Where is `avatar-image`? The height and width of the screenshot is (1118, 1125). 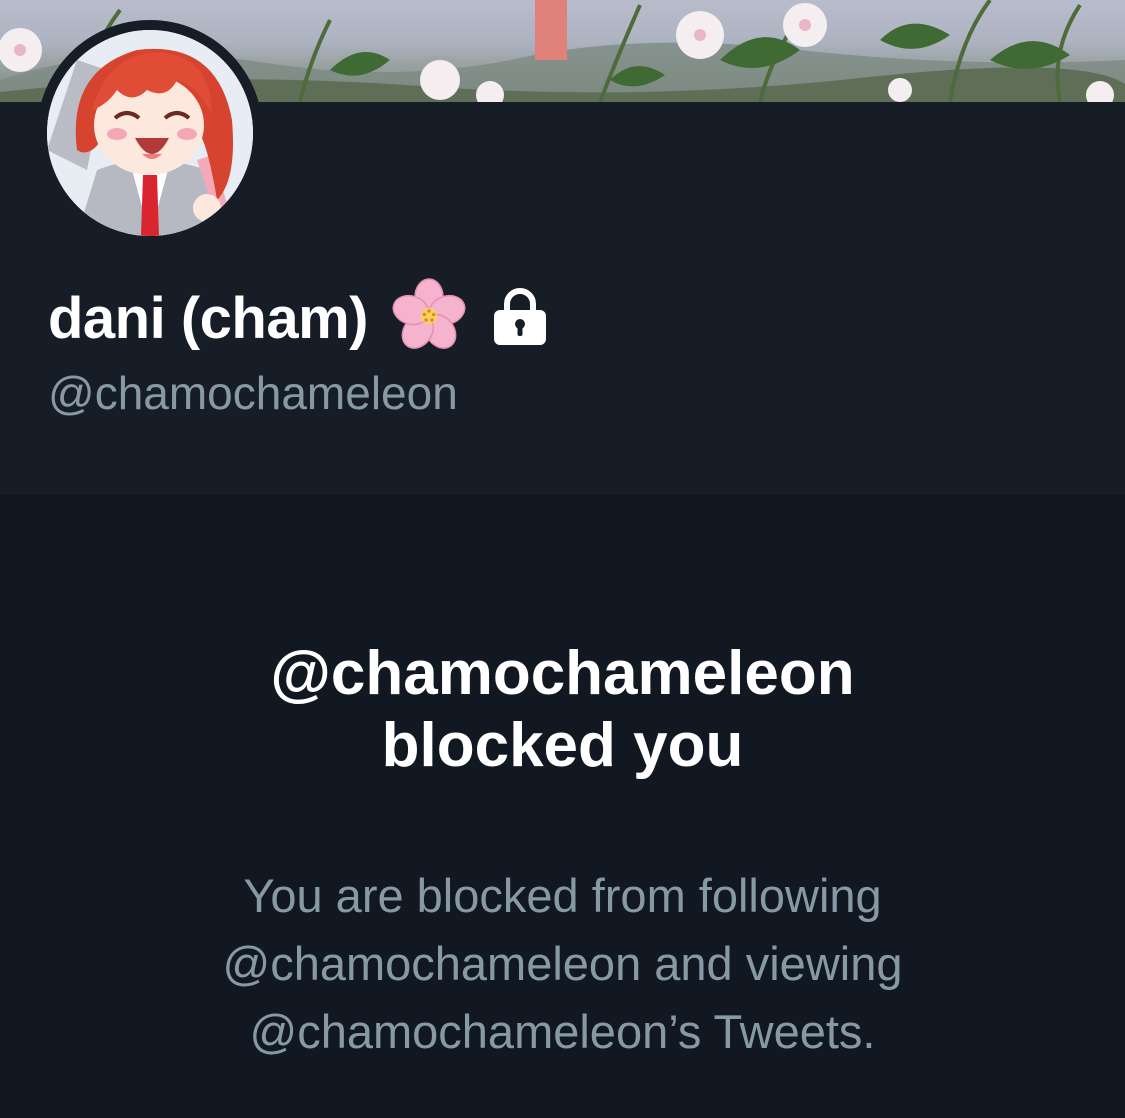 avatar-image is located at coordinates (150, 133).